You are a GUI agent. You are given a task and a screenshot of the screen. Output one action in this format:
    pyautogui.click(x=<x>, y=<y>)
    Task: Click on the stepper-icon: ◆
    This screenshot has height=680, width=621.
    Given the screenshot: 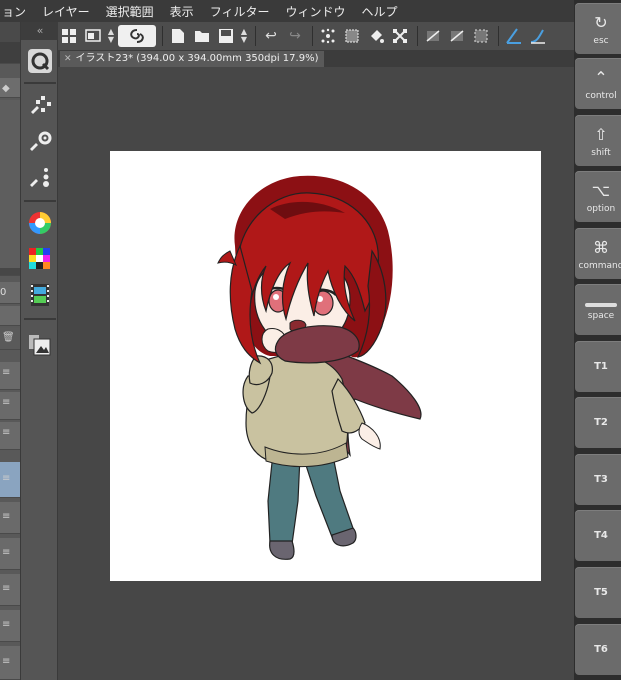 What is the action you would take?
    pyautogui.click(x=6, y=88)
    